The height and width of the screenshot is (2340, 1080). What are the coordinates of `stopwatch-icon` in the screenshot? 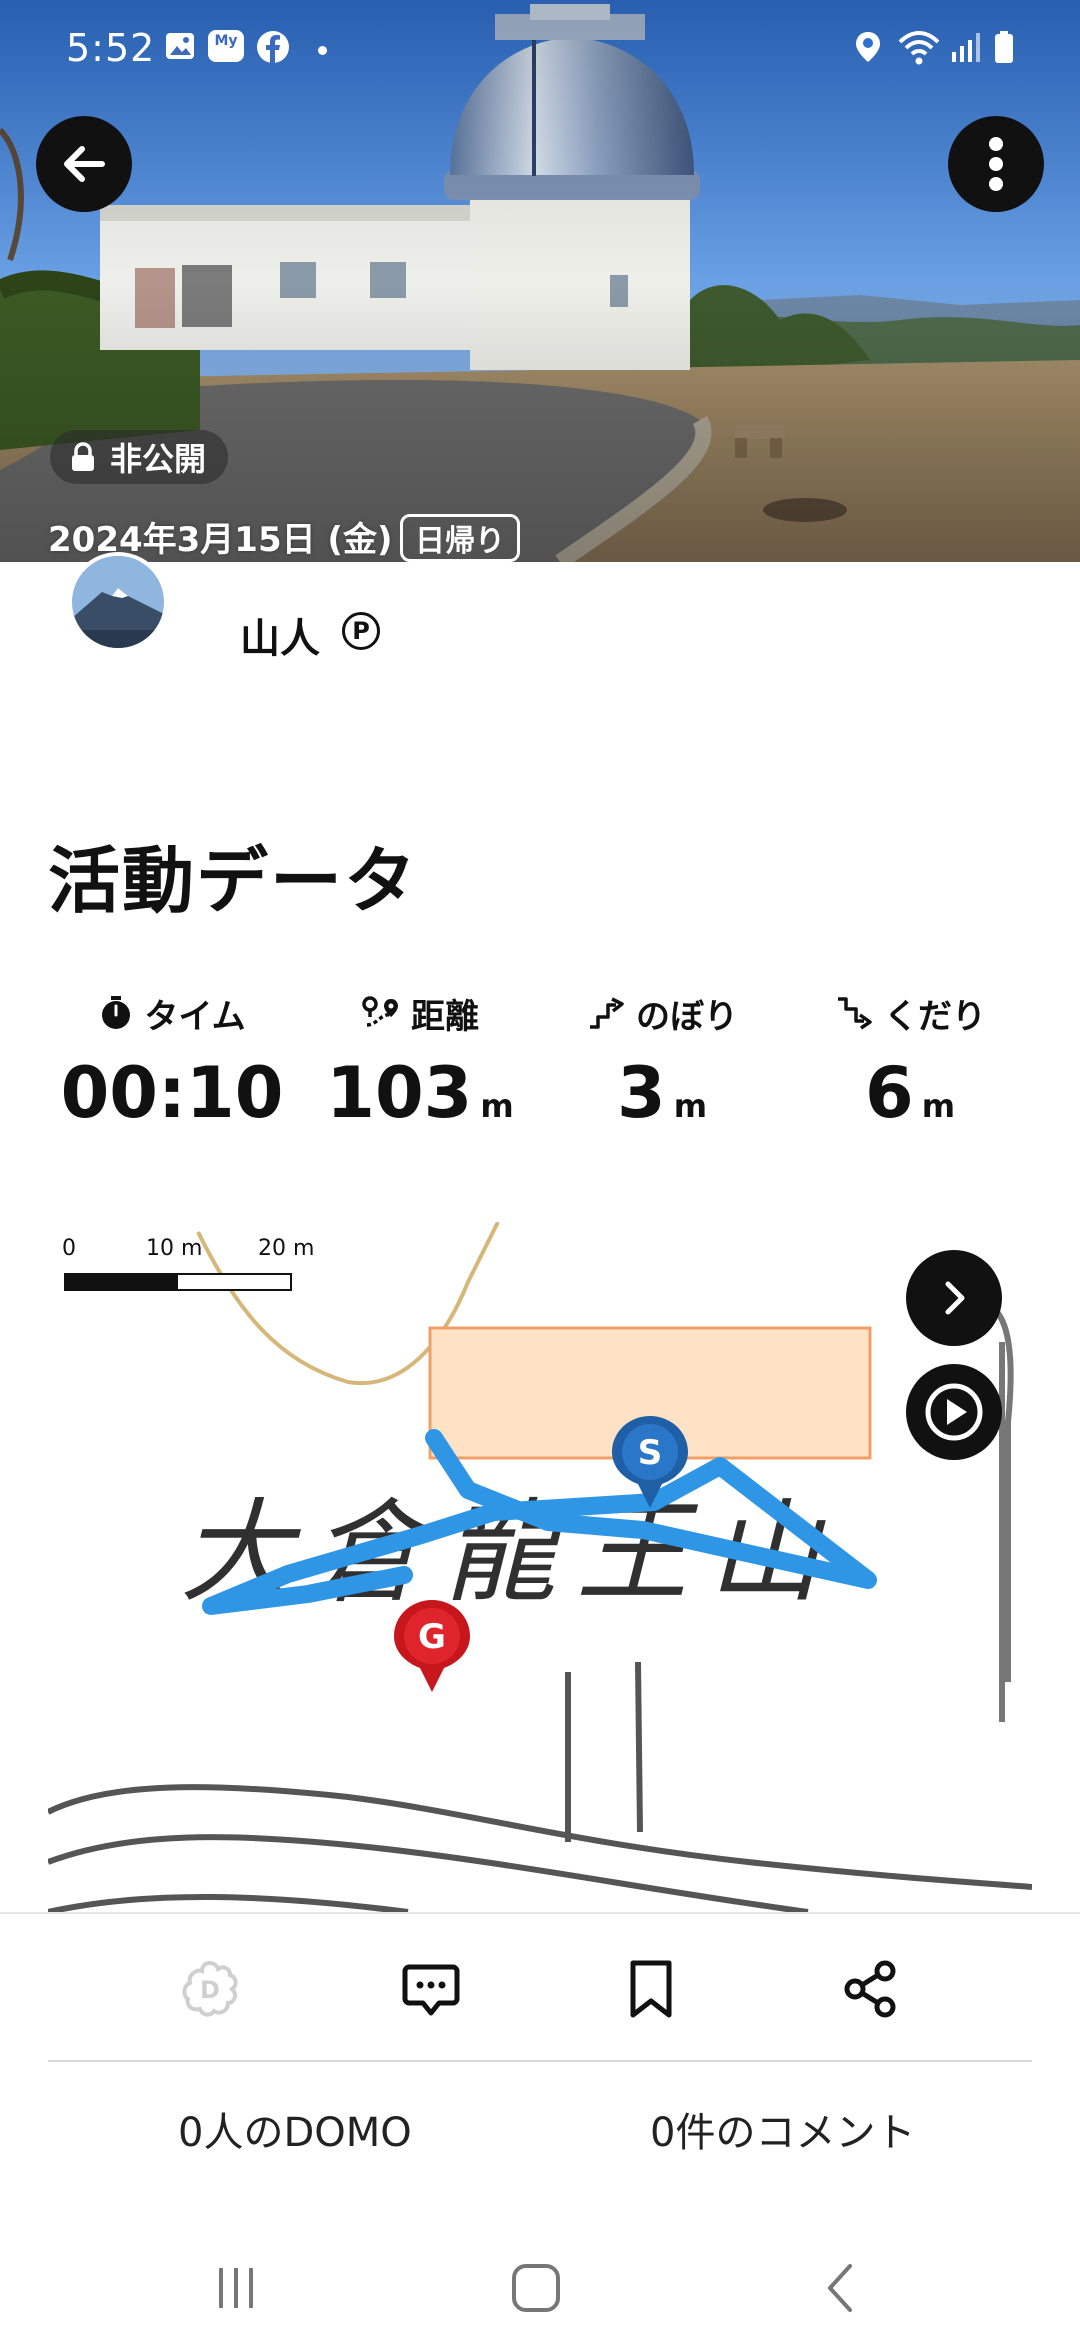 It's located at (116, 1012).